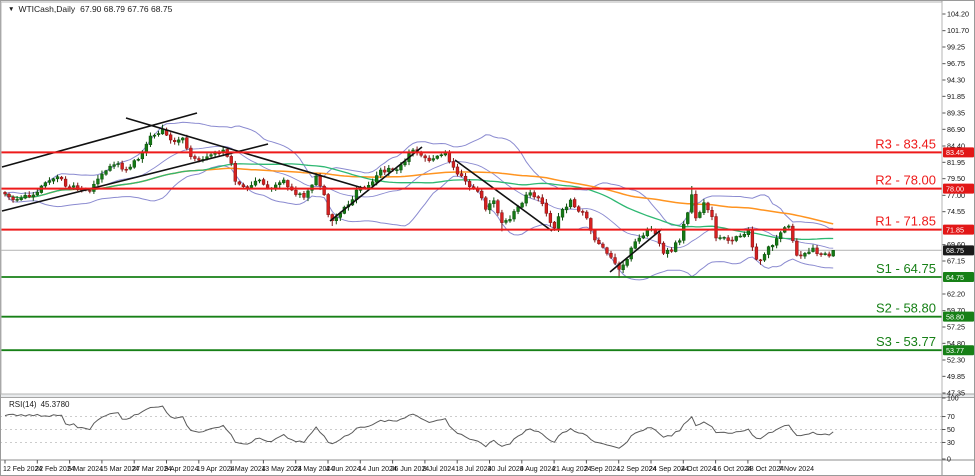  I want to click on date-label: 4 Jun 2024, so click(343, 469).